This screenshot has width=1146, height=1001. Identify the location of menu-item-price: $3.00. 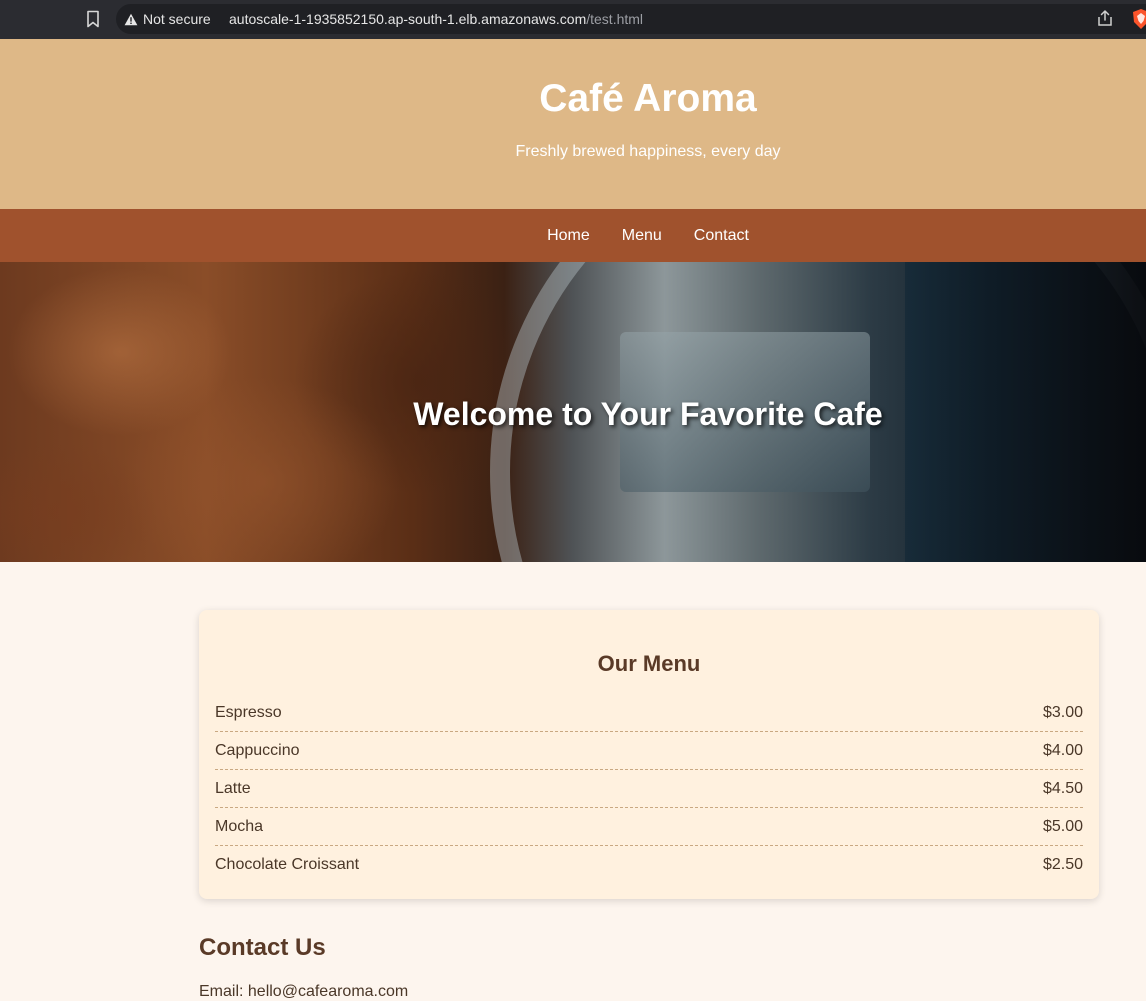
(1062, 712).